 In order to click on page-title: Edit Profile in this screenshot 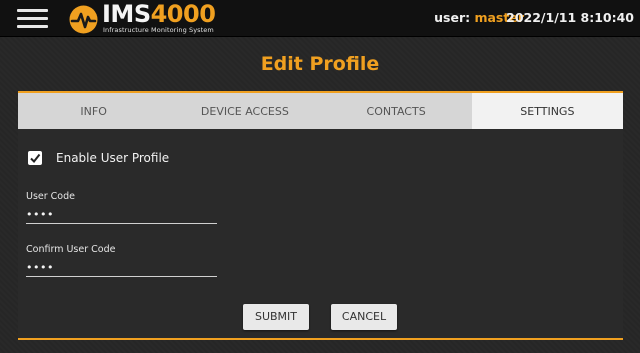, I will do `click(320, 64)`.